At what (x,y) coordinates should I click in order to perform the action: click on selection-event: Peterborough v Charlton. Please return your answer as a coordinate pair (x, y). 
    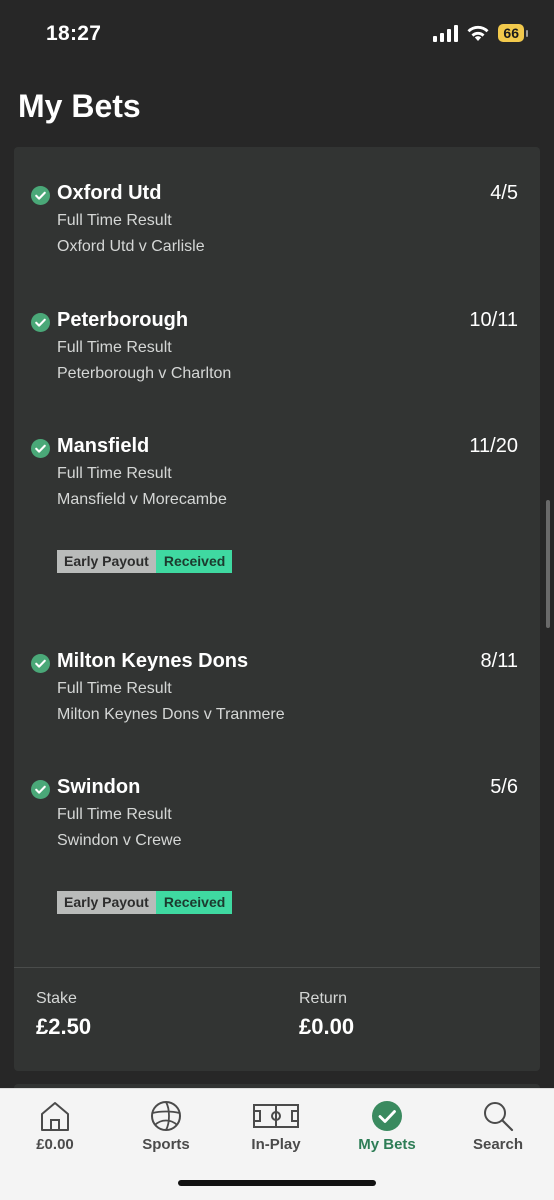
    Looking at the image, I should click on (144, 373).